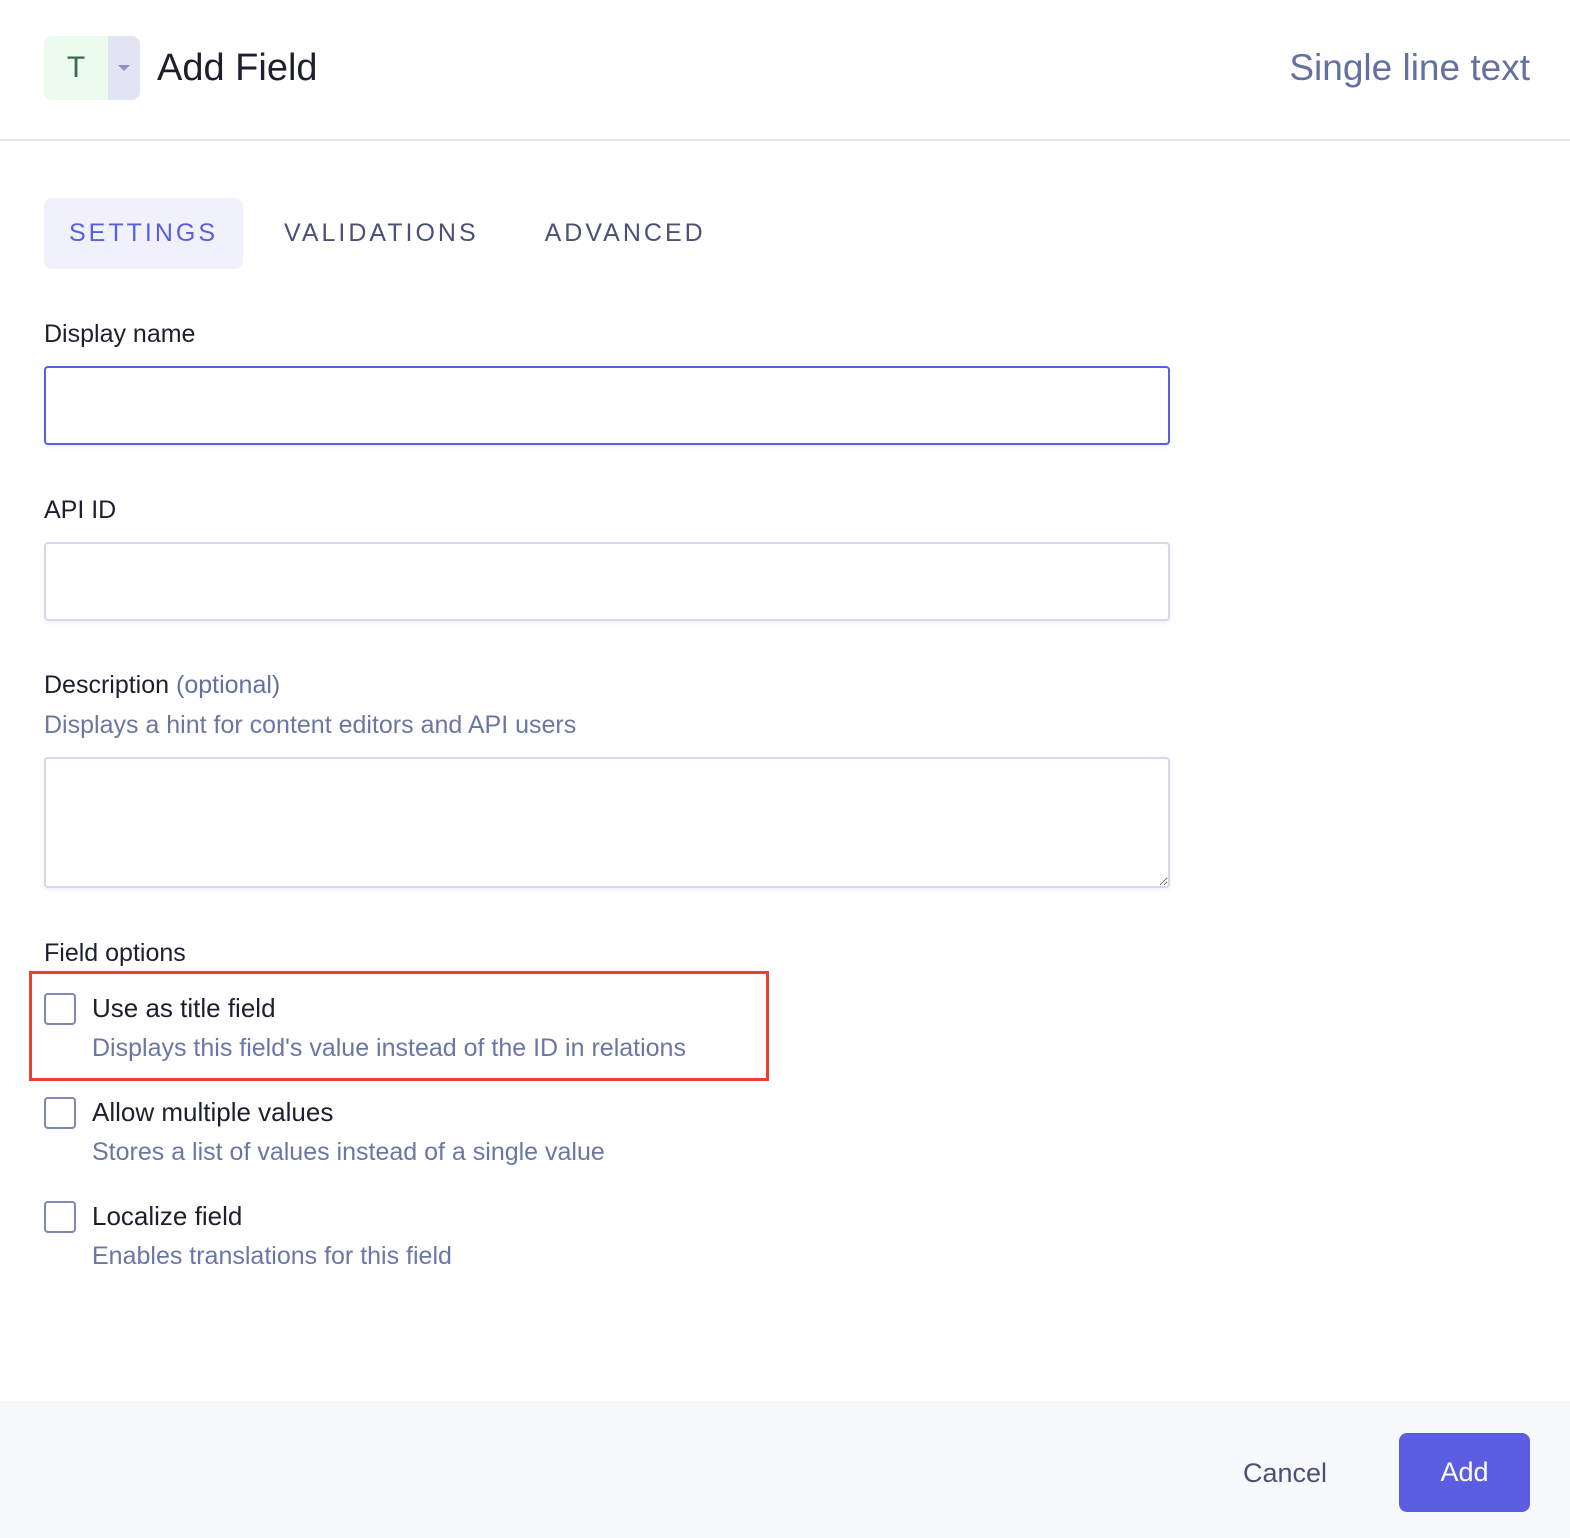  What do you see at coordinates (60, 1217) in the screenshot?
I see `localize-checkbox` at bounding box center [60, 1217].